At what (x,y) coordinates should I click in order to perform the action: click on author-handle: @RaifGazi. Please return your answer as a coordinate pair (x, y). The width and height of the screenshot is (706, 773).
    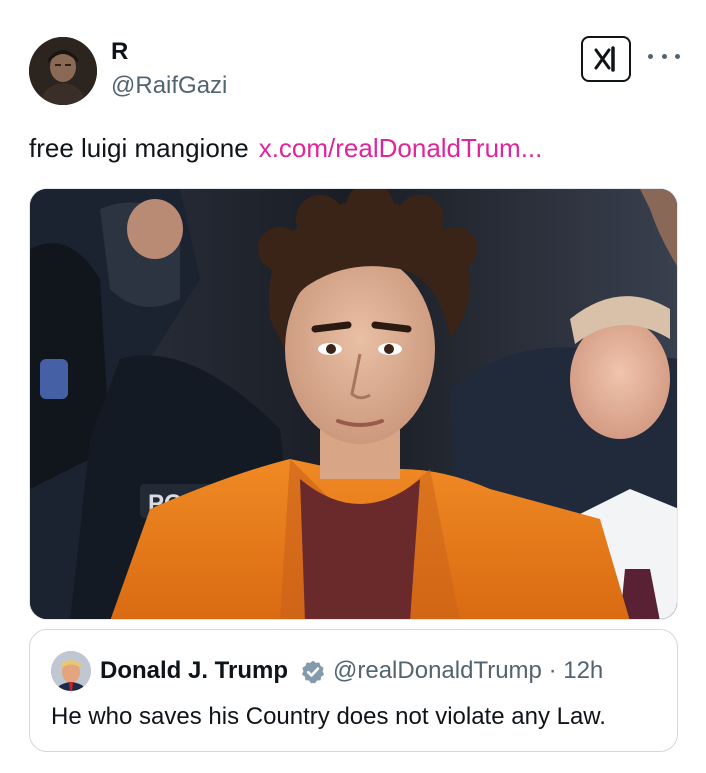
    Looking at the image, I should click on (169, 86).